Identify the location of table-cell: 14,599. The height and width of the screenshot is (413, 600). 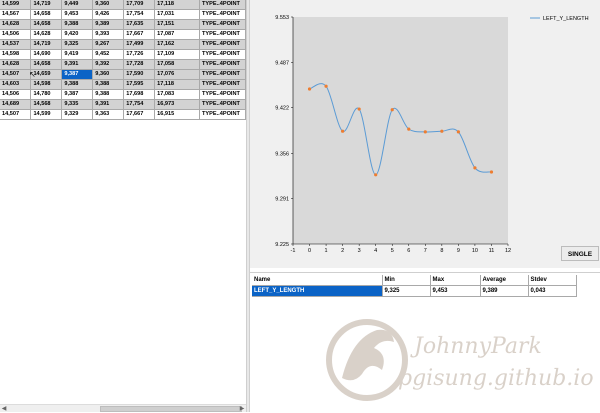
(16, 5).